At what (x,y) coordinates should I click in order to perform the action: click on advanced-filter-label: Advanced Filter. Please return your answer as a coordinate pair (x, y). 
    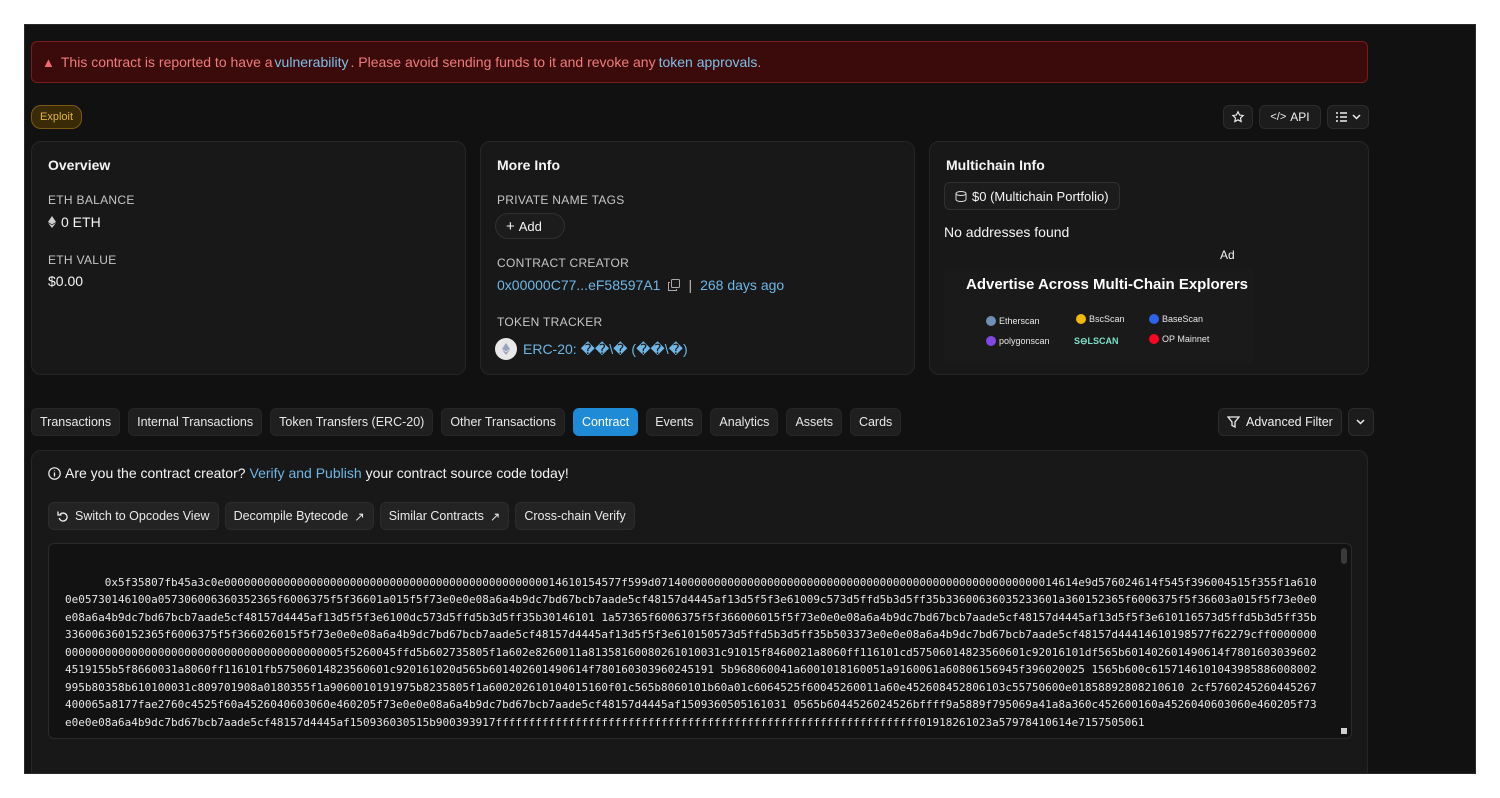
    Looking at the image, I should click on (1289, 422).